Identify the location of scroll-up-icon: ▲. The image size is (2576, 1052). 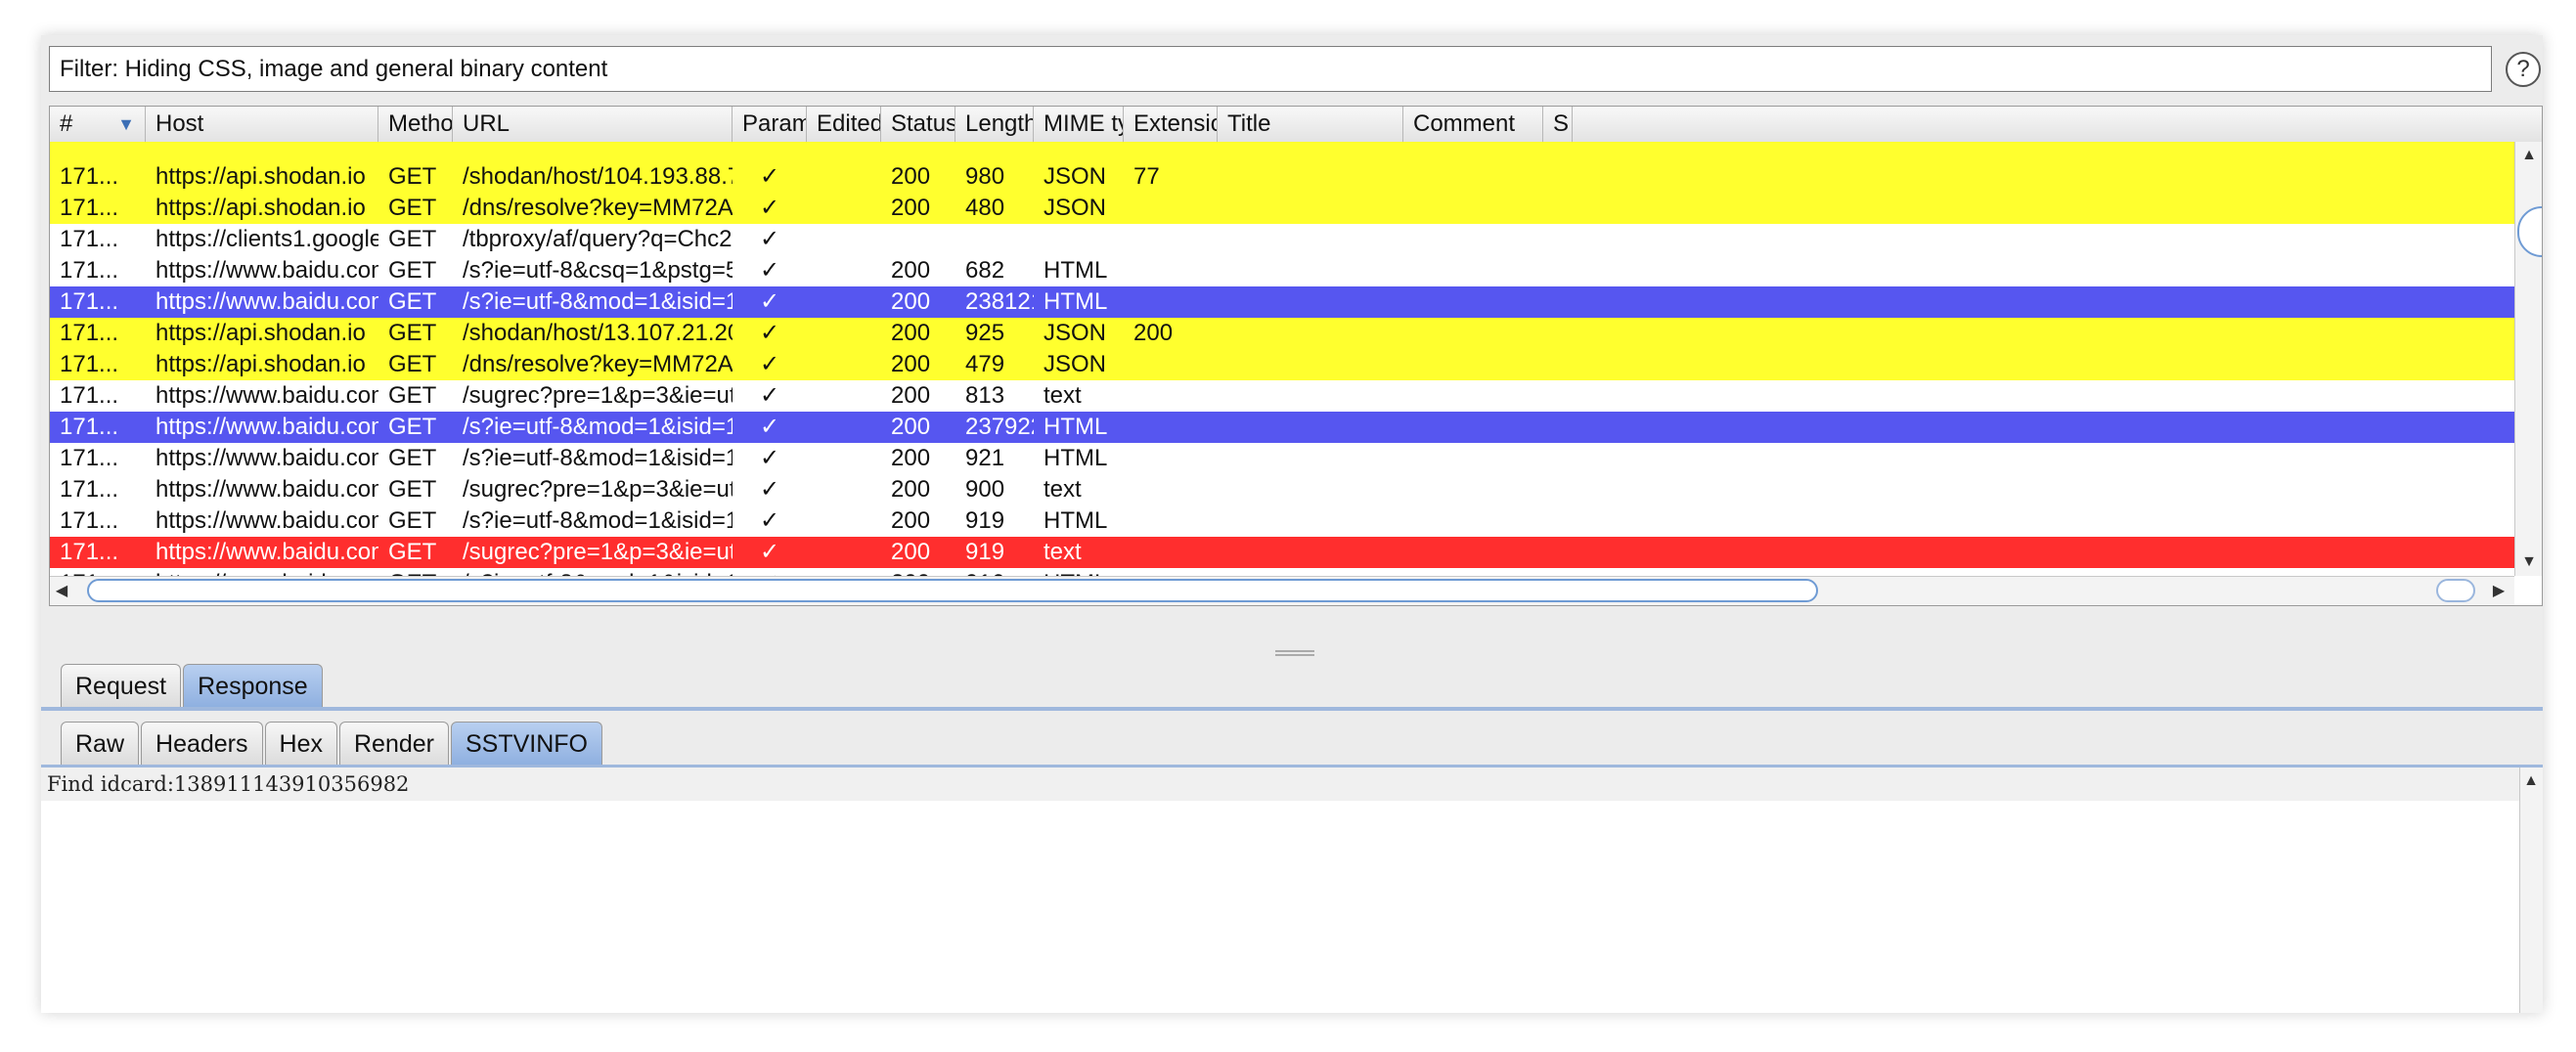
(2528, 155).